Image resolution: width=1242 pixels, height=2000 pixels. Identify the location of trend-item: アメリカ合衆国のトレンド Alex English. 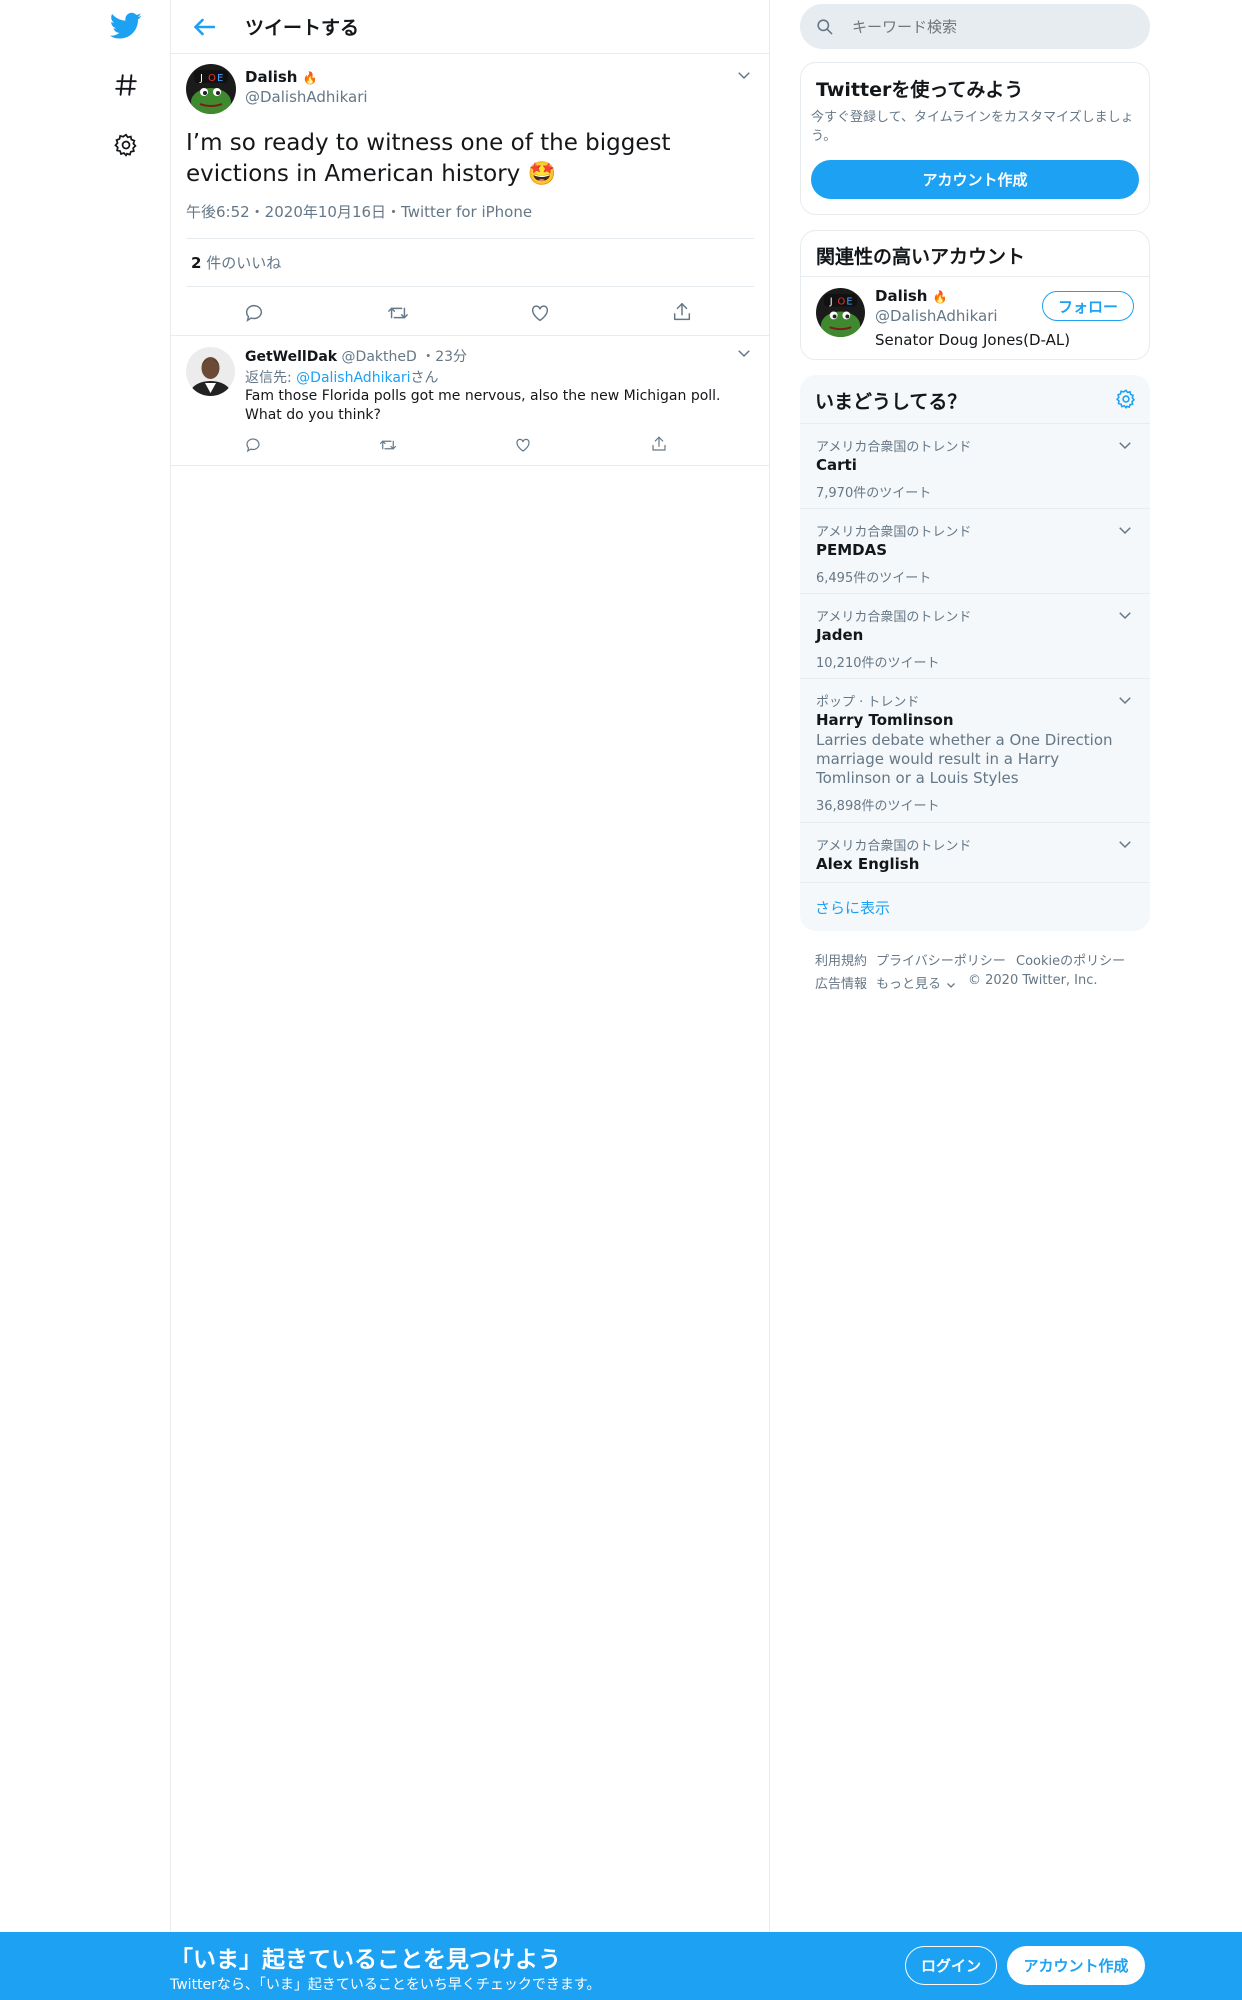
(975, 852).